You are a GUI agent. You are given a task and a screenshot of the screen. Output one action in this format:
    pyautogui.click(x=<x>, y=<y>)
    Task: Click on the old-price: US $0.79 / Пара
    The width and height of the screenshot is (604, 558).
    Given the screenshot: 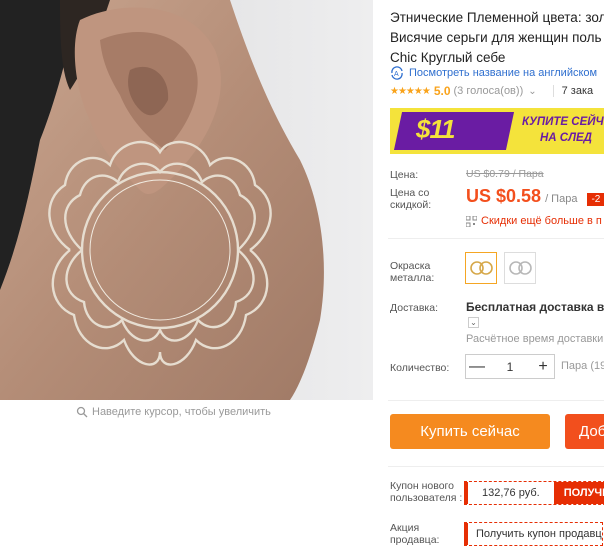 What is the action you would take?
    pyautogui.click(x=505, y=174)
    